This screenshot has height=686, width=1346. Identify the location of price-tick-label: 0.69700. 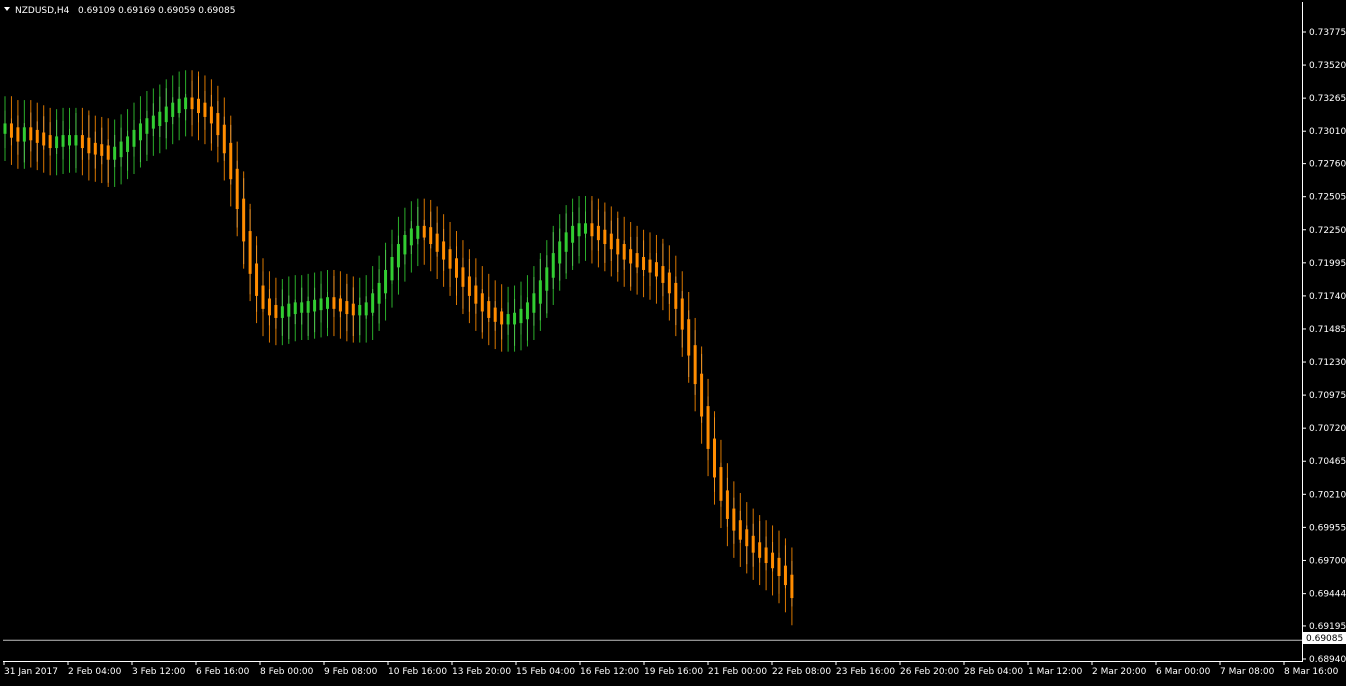
(1327, 561).